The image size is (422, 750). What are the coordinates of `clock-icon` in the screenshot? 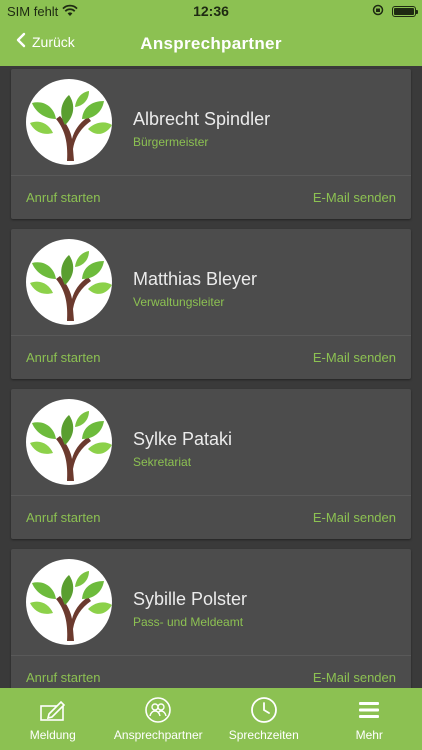 It's located at (264, 710).